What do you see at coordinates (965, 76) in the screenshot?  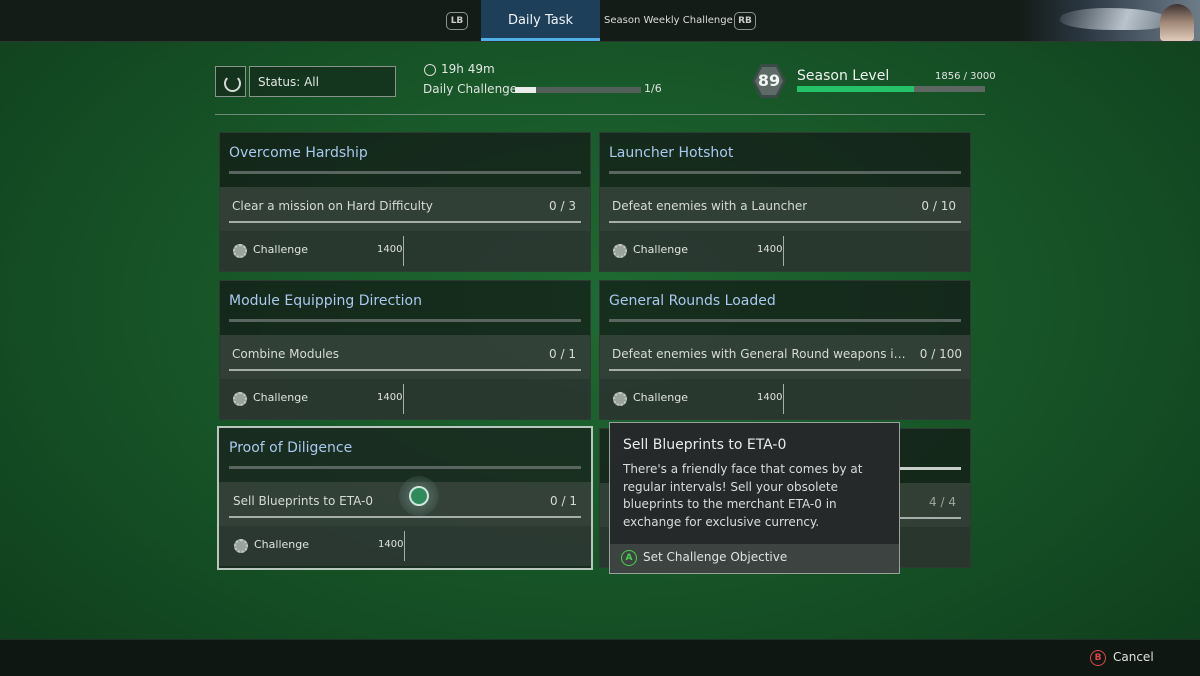 I see `season-xp-count: 1856 / 3000` at bounding box center [965, 76].